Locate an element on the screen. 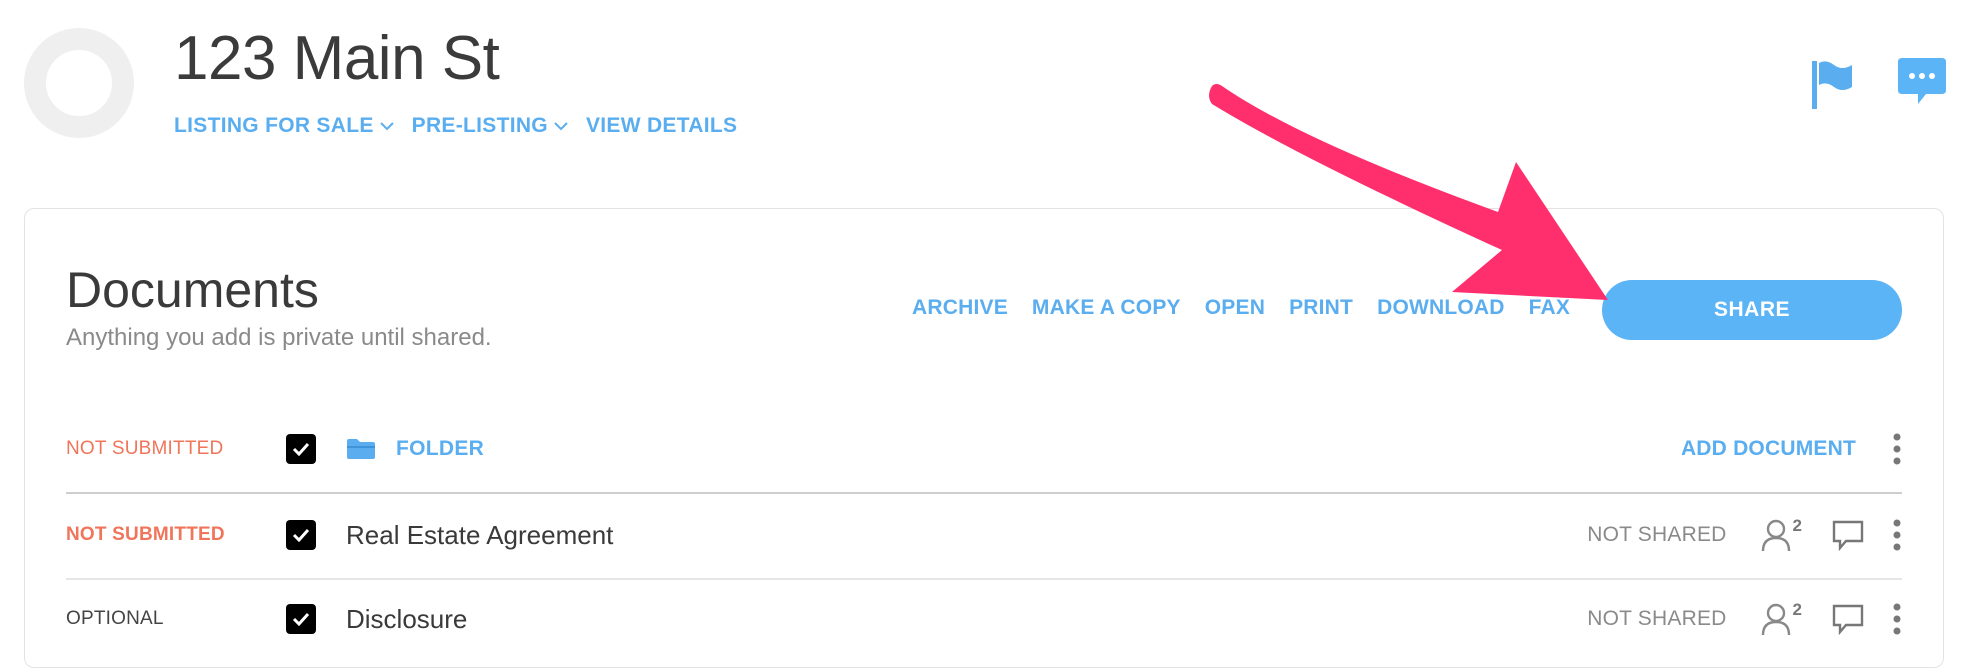 This screenshot has height=668, width=1970. document-name: Real Estate Agreement is located at coordinates (479, 535).